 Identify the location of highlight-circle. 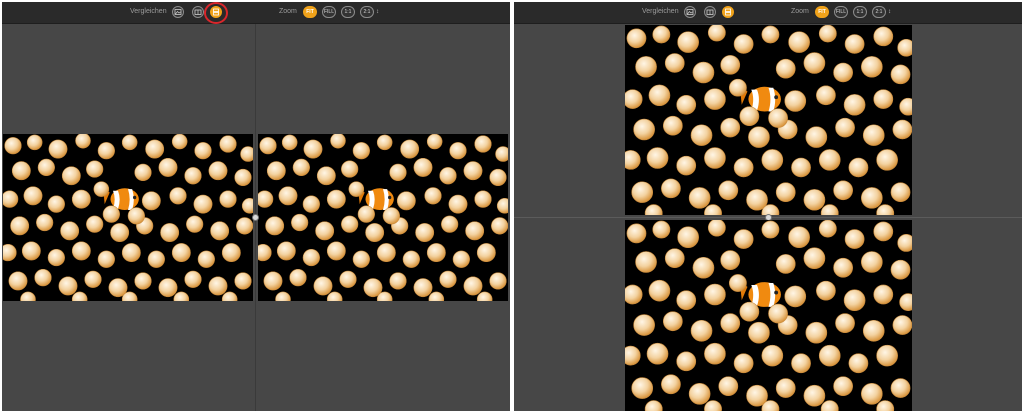
(216, 13).